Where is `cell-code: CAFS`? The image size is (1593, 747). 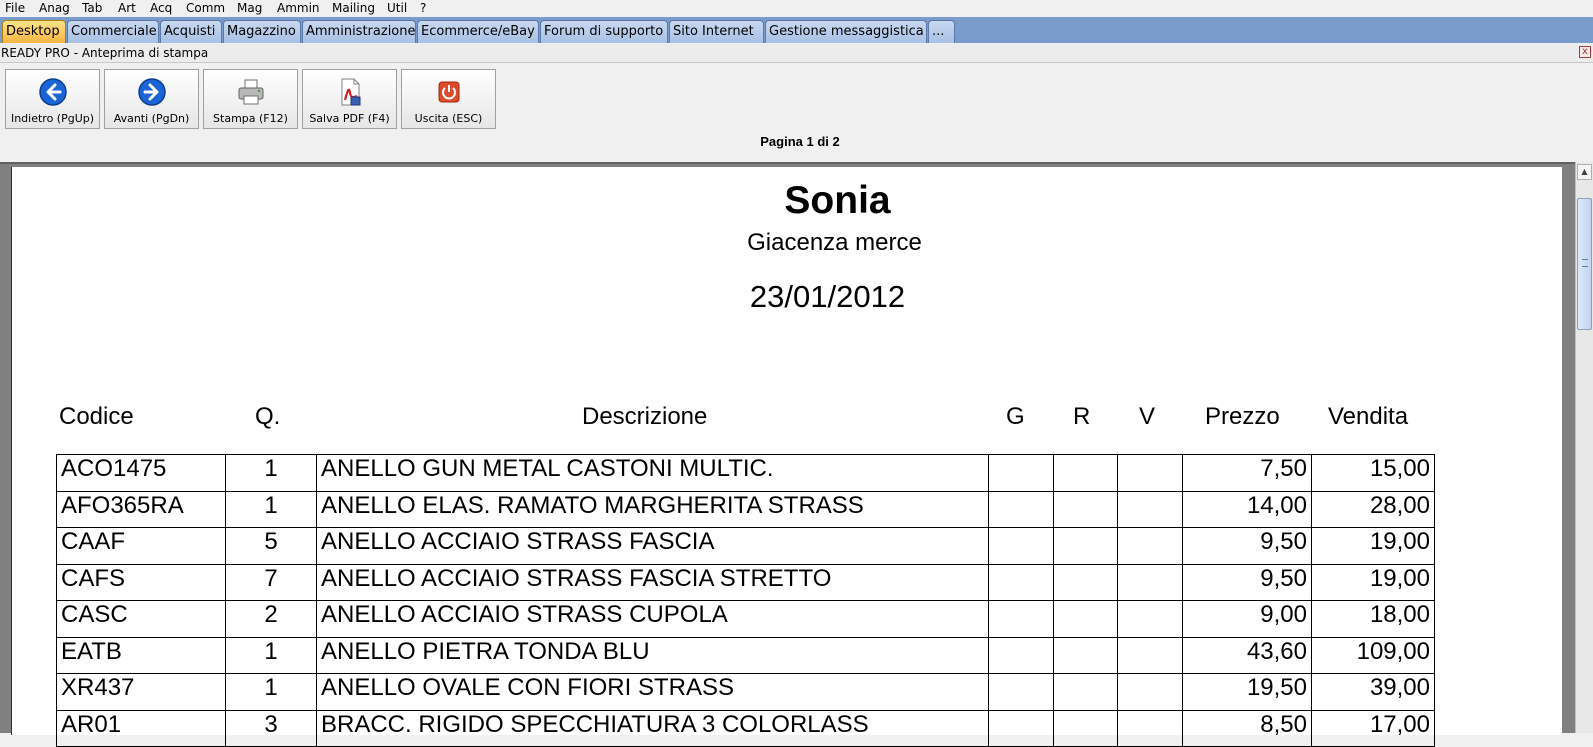
cell-code: CAFS is located at coordinates (141, 582).